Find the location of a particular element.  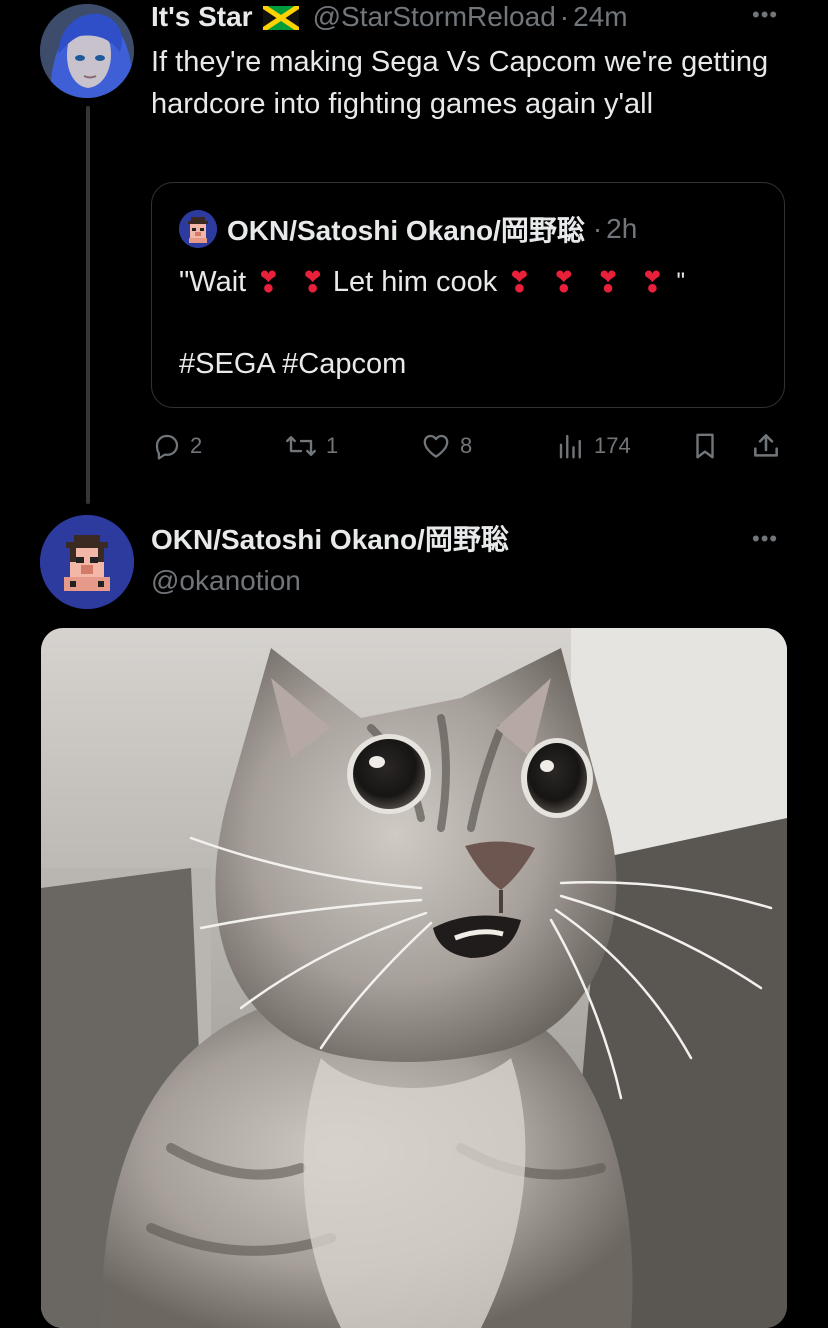

views-count: 174 is located at coordinates (612, 445).